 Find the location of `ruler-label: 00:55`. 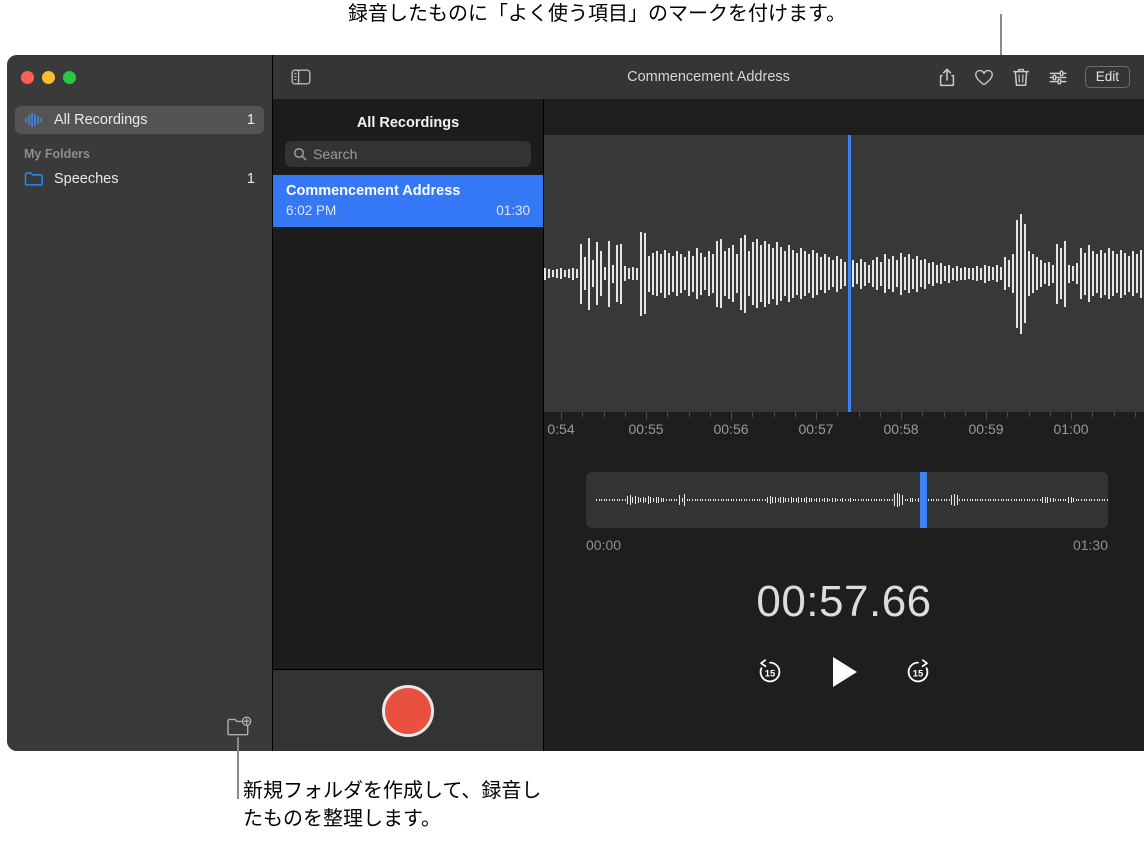

ruler-label: 00:55 is located at coordinates (646, 429).